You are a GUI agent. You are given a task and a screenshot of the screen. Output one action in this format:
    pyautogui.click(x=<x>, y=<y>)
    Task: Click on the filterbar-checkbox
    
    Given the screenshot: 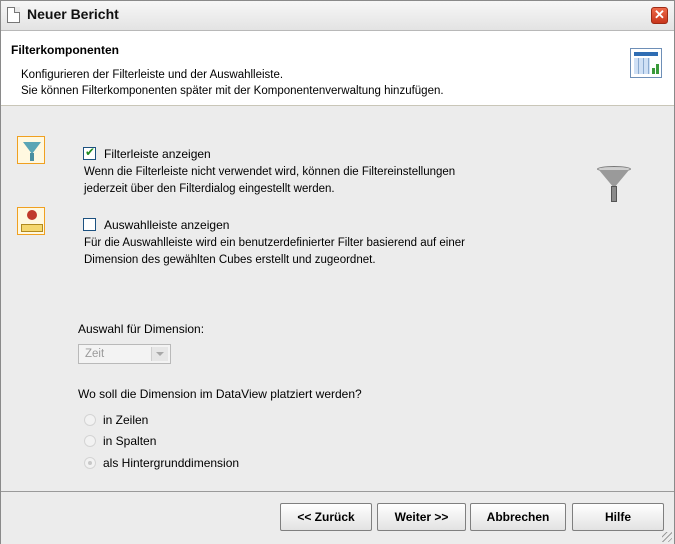 What is the action you would take?
    pyautogui.click(x=89, y=152)
    